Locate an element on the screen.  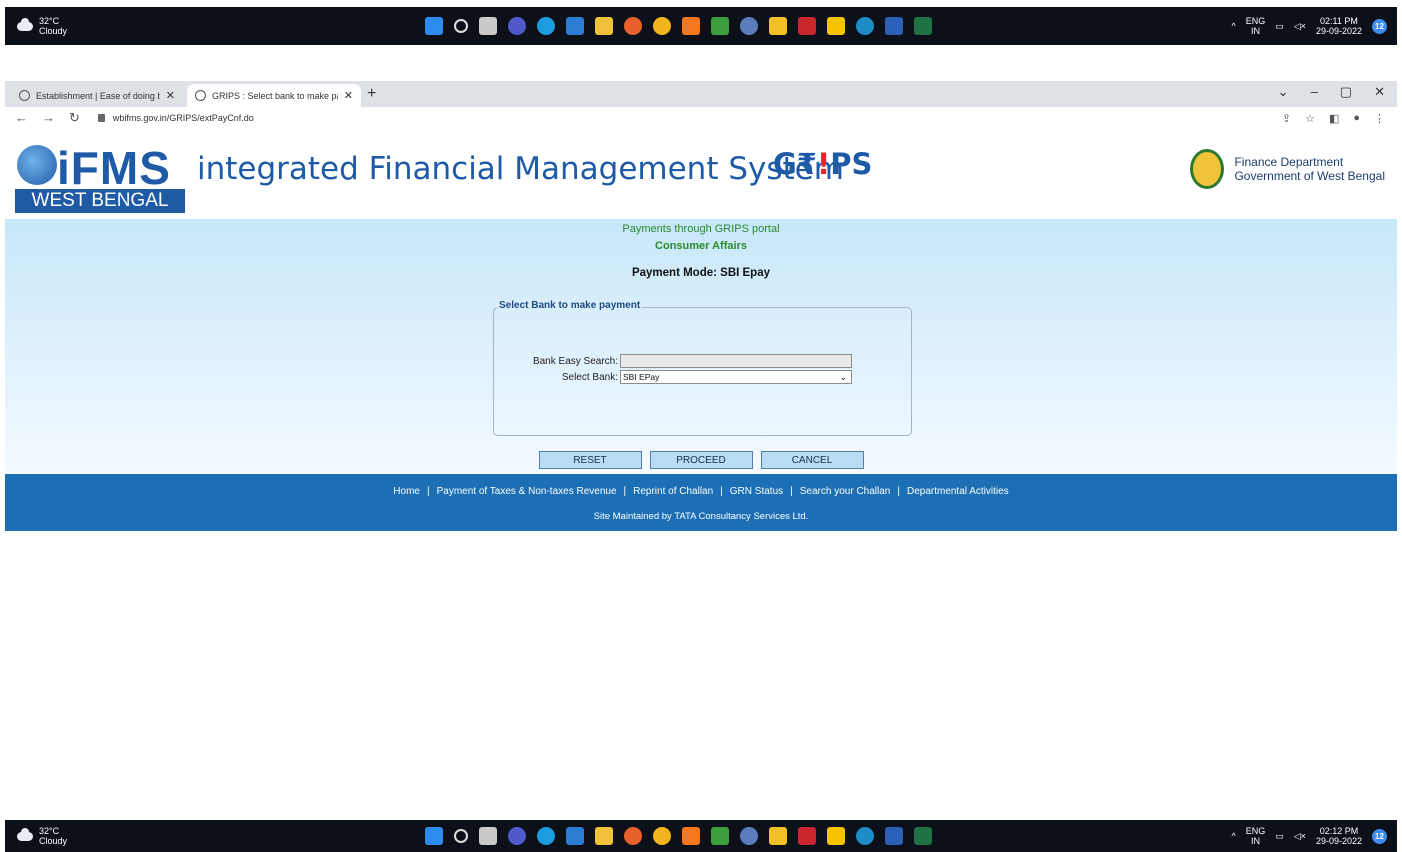
action-buttons: RESET PROCEED CANCEL is located at coordinates (701, 460).